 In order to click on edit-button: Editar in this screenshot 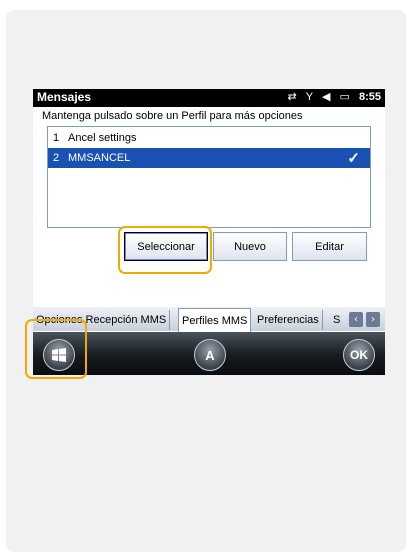, I will do `click(329, 246)`.